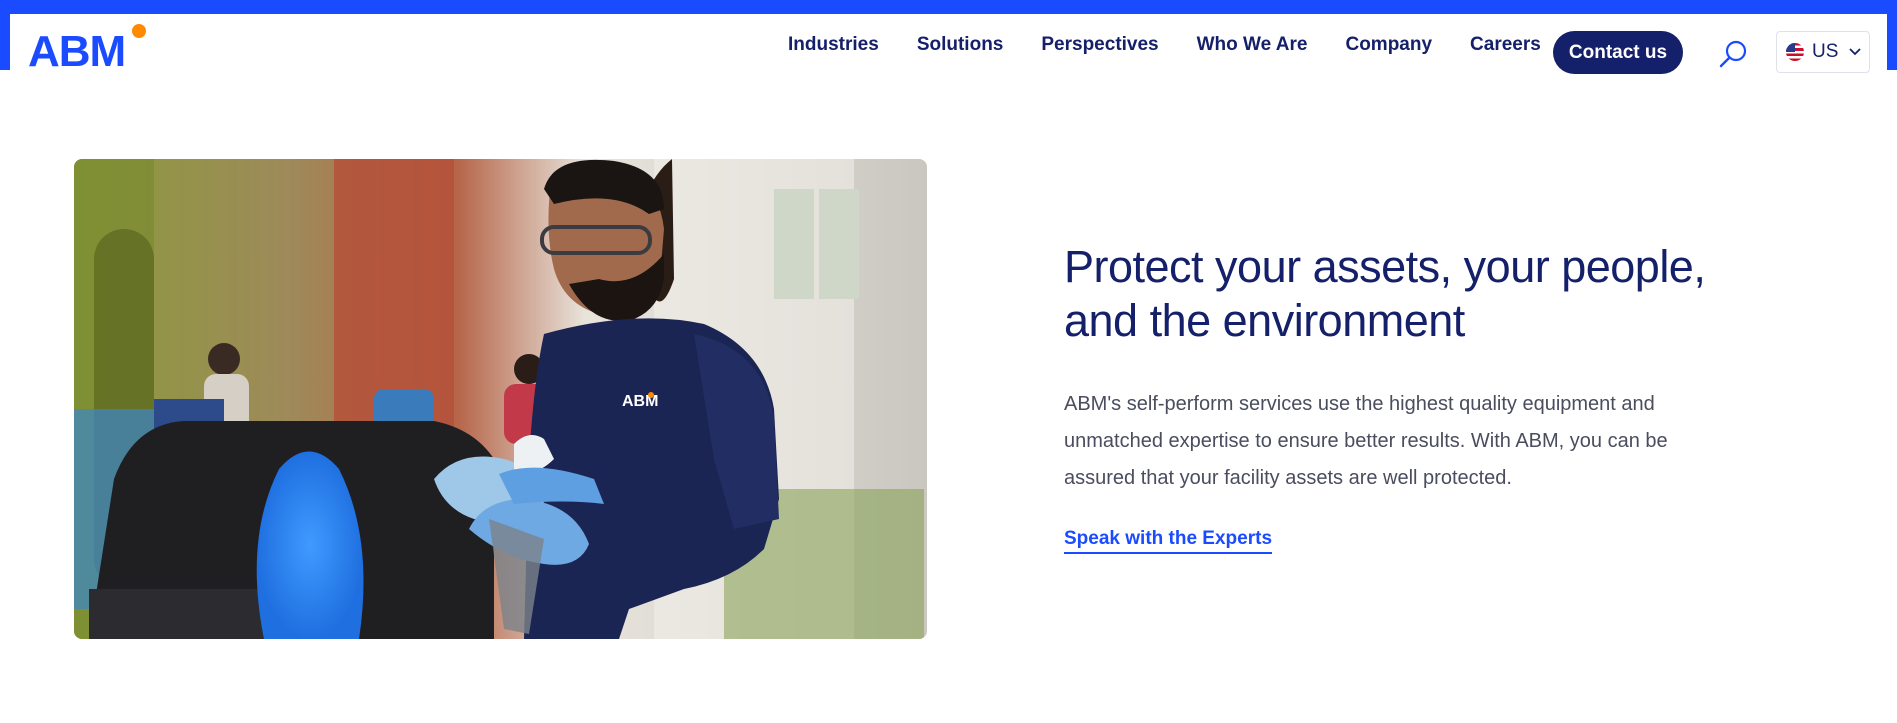  Describe the element at coordinates (948, 7) in the screenshot. I see `top-accent-bar` at that location.